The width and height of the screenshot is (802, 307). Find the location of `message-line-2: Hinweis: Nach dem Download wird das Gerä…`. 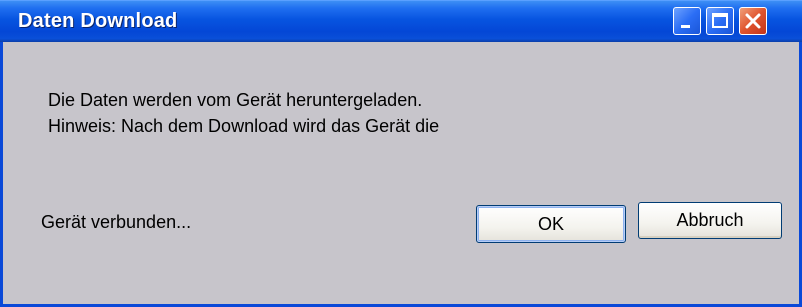

message-line-2: Hinweis: Nach dem Download wird das Gerä… is located at coordinates (244, 126).